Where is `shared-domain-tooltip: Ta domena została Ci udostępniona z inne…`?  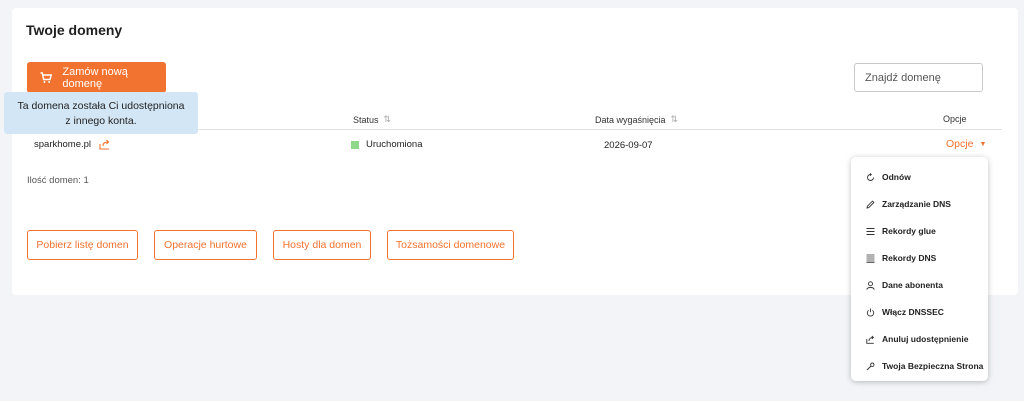
shared-domain-tooltip: Ta domena została Ci udostępniona z inne… is located at coordinates (101, 113).